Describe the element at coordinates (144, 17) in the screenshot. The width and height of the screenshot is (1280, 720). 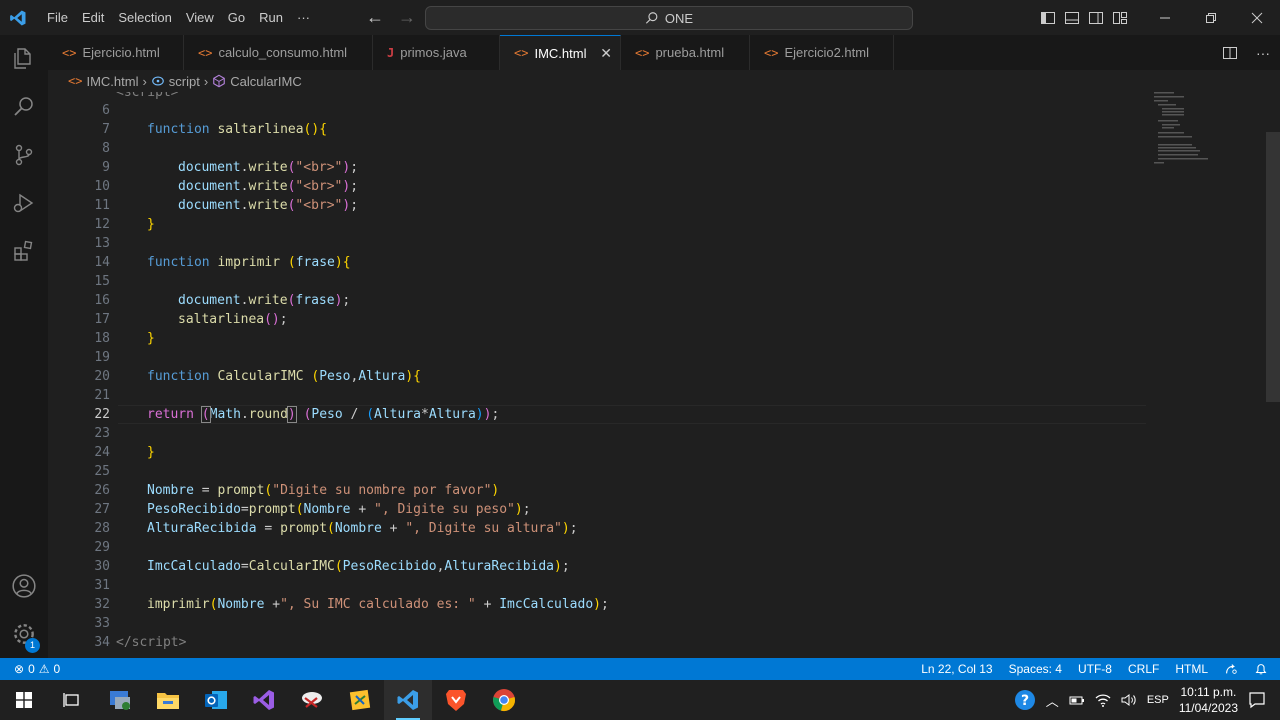
I see `menu-selection: Selection` at that location.